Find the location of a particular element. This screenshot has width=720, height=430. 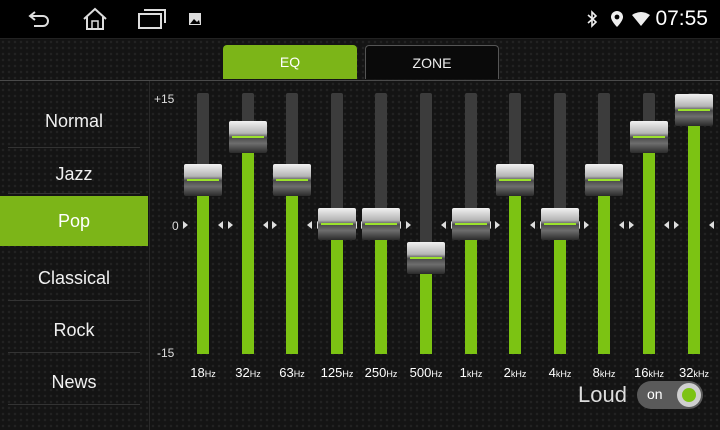

band-frequency: 32 is located at coordinates (686, 372).